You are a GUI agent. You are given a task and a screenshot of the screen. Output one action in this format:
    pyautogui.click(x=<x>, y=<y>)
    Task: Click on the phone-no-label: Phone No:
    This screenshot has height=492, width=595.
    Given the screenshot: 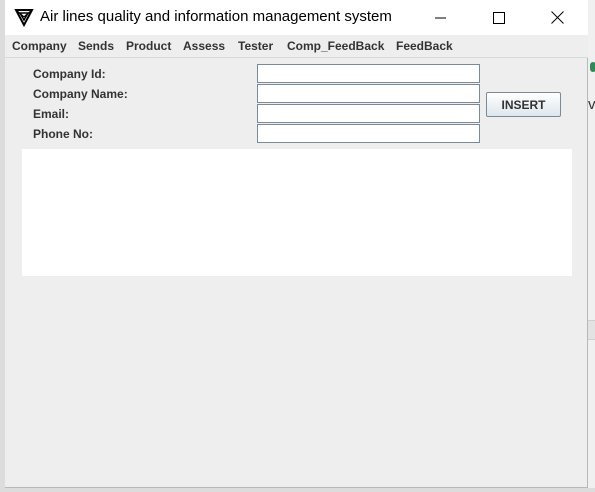 What is the action you would take?
    pyautogui.click(x=63, y=134)
    